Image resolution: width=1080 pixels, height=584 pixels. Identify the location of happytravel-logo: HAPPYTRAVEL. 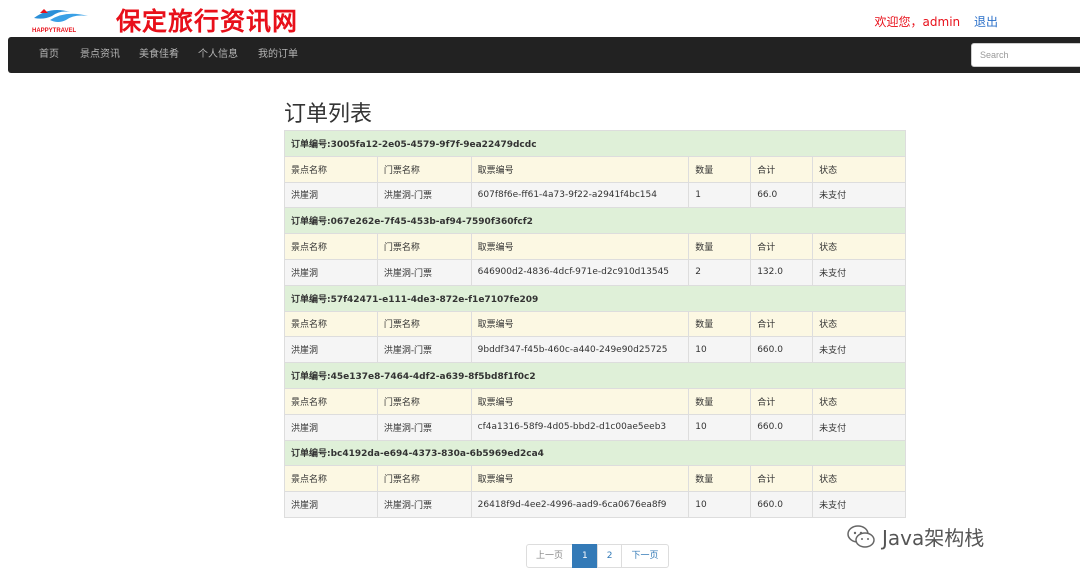
(61, 19).